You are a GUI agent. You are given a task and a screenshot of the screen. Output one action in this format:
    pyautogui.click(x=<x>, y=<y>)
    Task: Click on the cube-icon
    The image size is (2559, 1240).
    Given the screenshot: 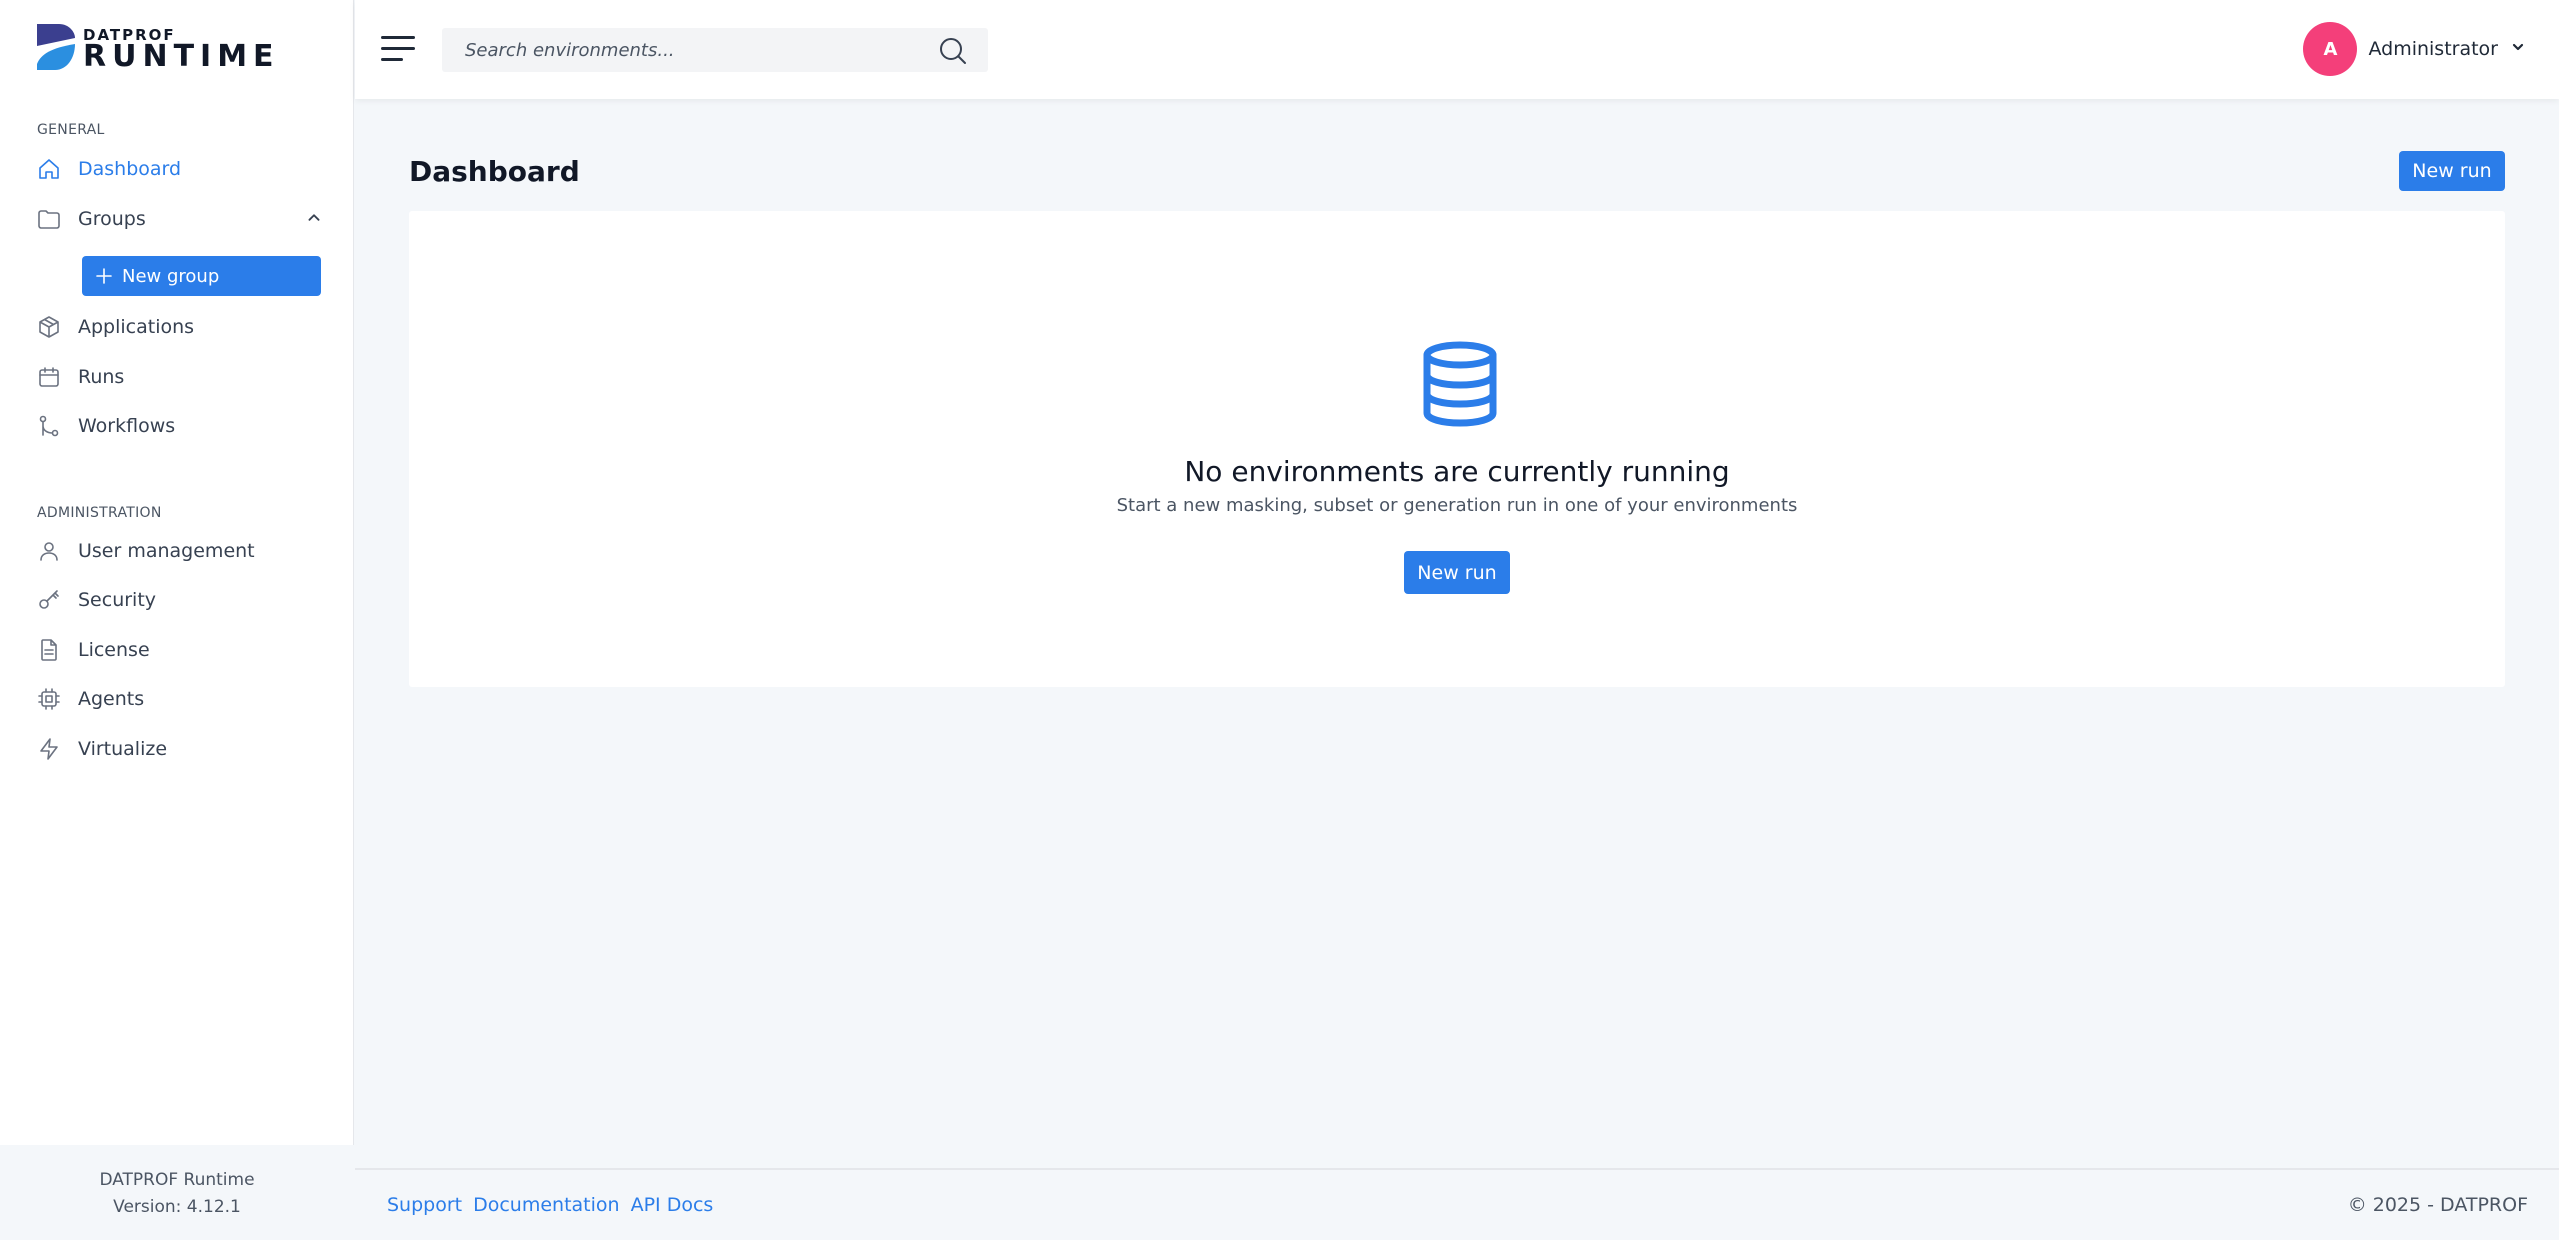 What is the action you would take?
    pyautogui.click(x=49, y=327)
    